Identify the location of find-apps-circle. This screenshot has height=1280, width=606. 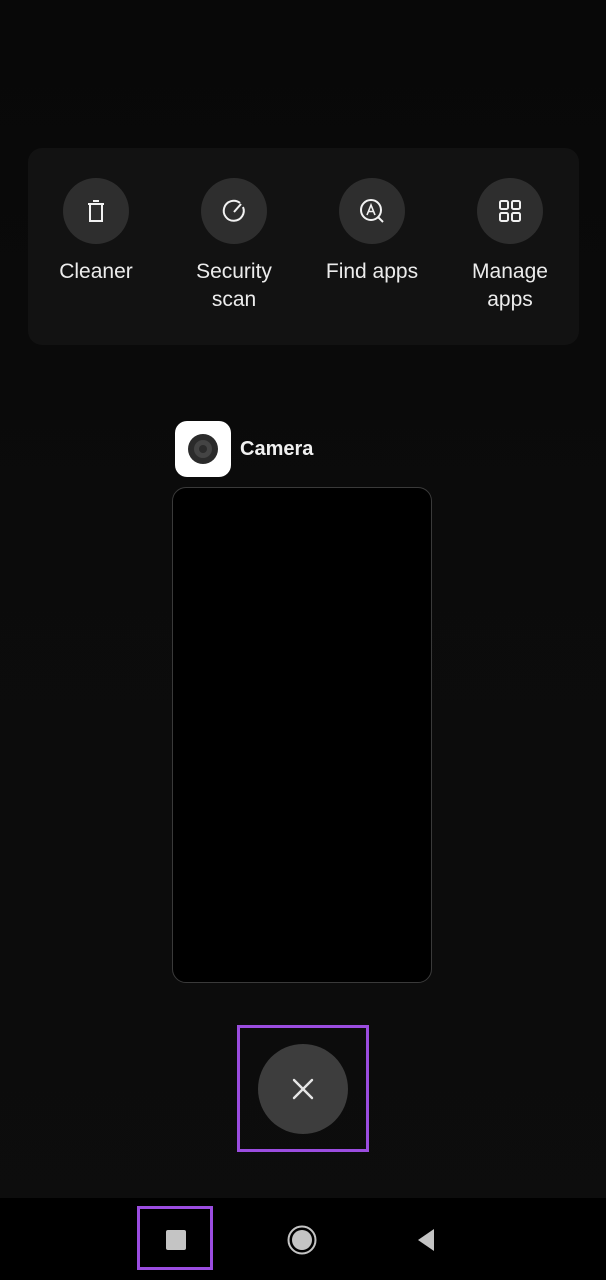
(372, 211).